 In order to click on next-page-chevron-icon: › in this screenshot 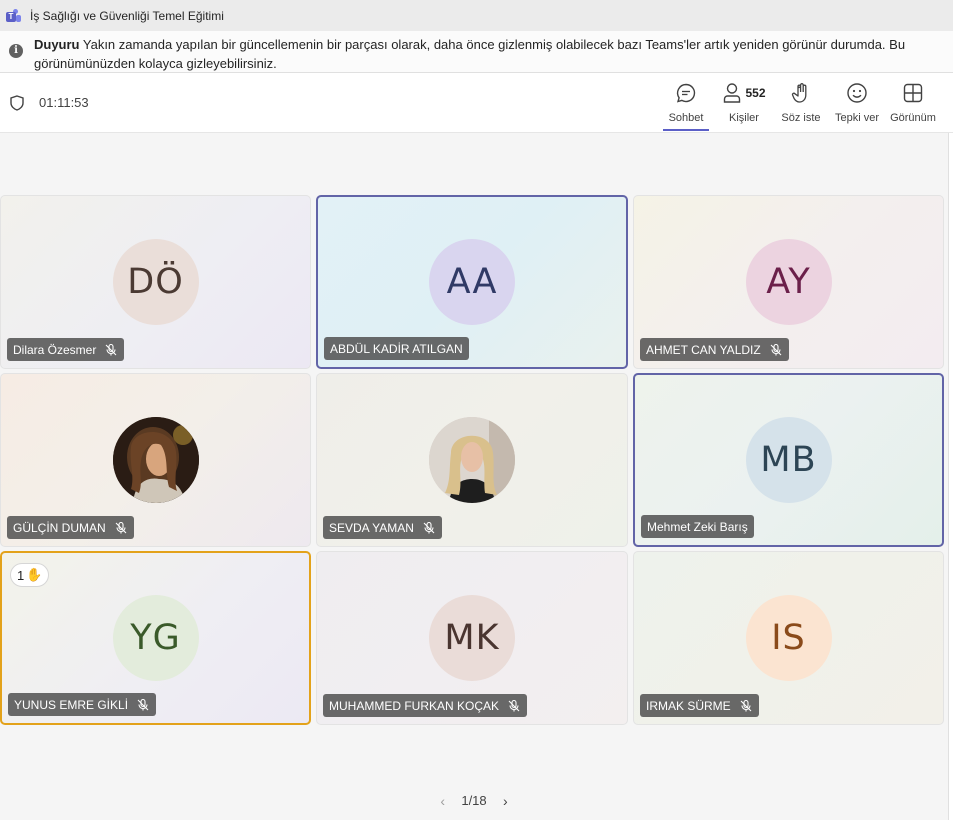, I will do `click(505, 801)`.